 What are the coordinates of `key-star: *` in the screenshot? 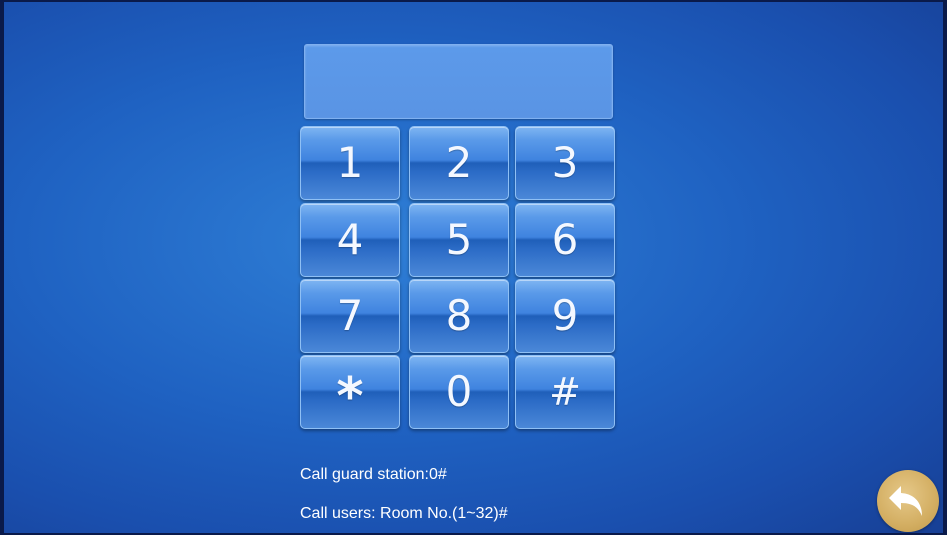 It's located at (350, 392).